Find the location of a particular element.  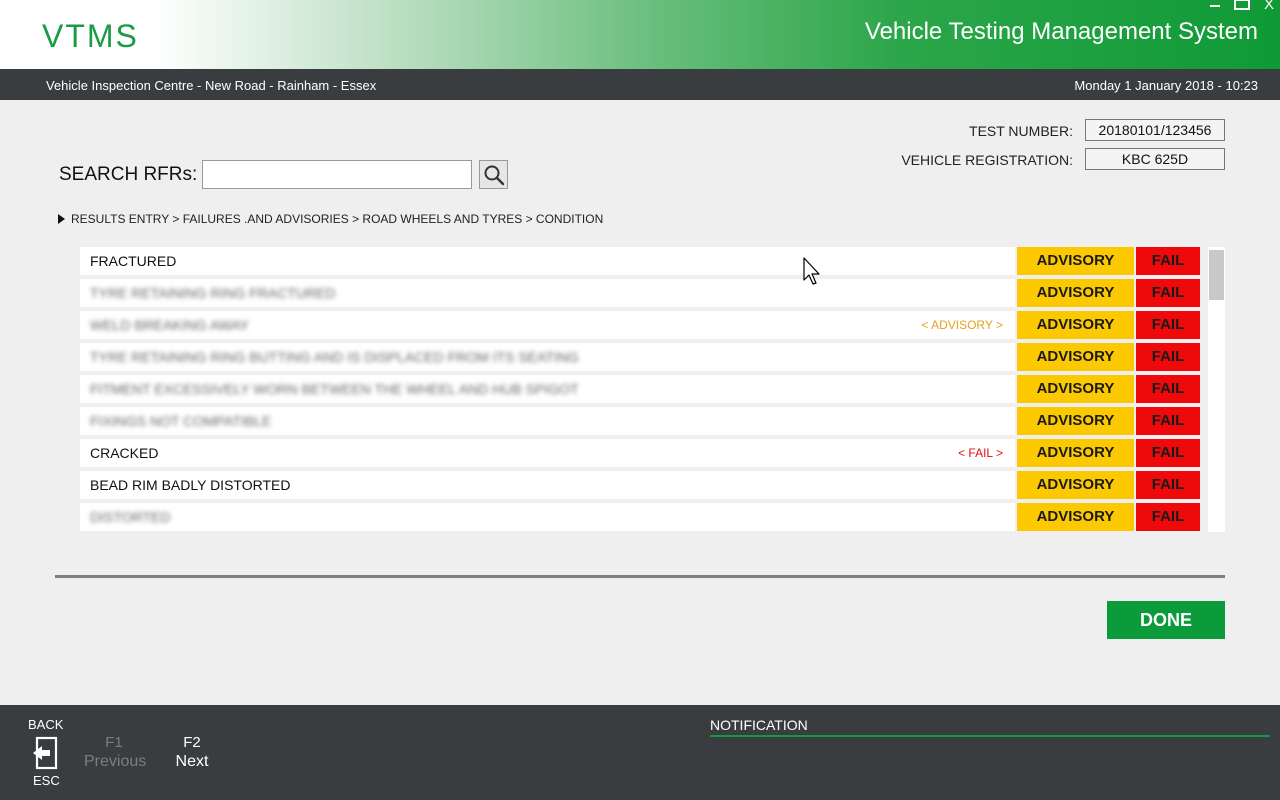

test-number-label: TEST NUMBER: is located at coordinates (1021, 131).